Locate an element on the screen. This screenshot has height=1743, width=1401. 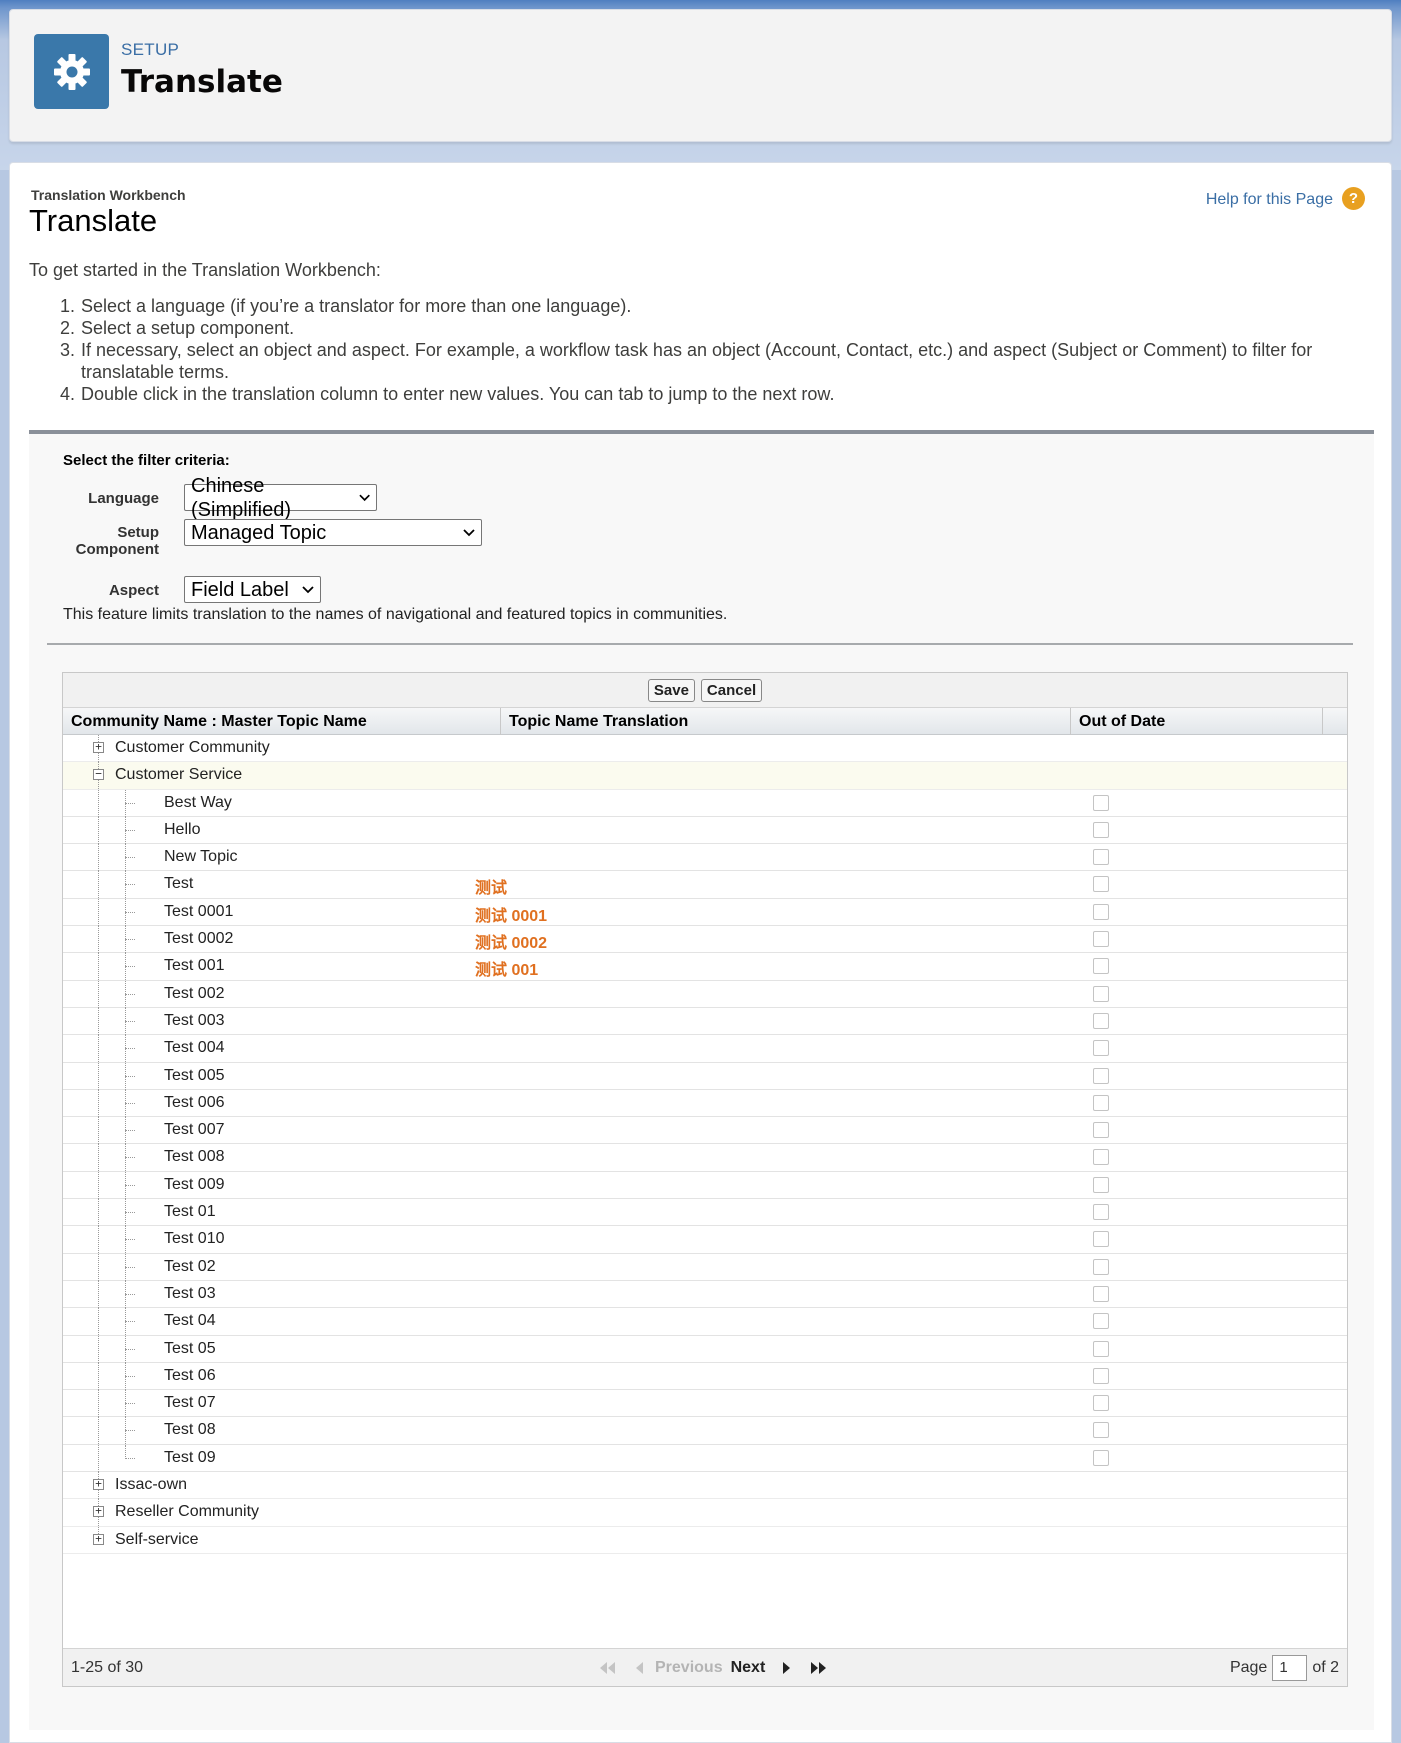
column-header-translation: Topic Name Translation is located at coordinates (786, 721).